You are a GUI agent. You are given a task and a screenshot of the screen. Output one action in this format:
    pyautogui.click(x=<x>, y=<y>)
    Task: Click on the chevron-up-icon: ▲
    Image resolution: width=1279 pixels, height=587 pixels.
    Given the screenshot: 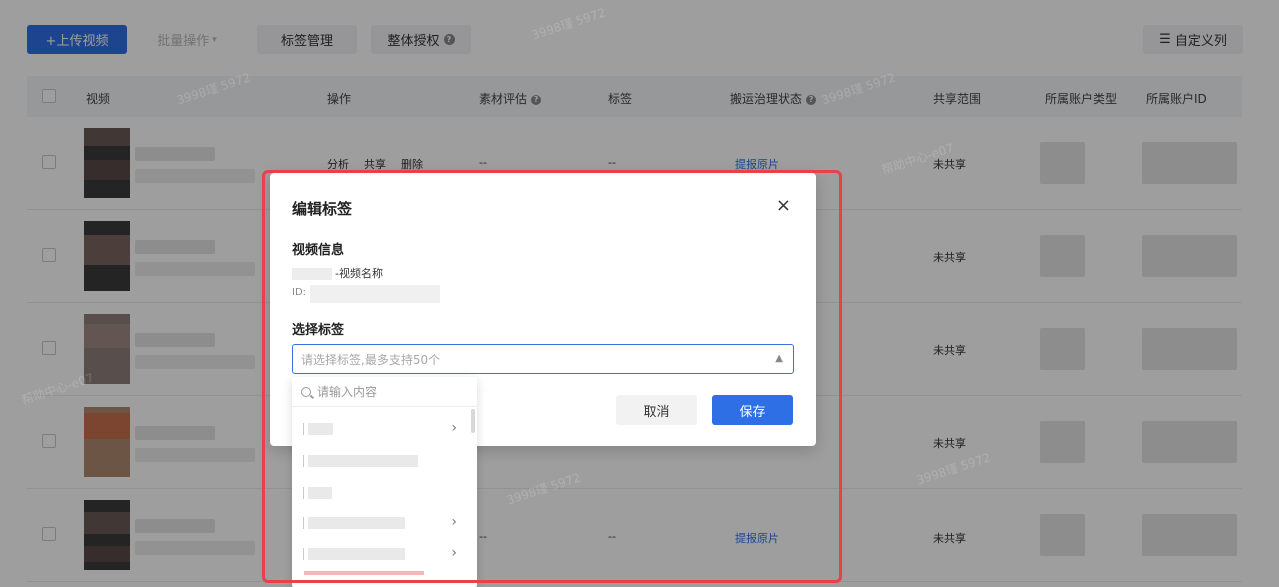 What is the action you would take?
    pyautogui.click(x=779, y=358)
    